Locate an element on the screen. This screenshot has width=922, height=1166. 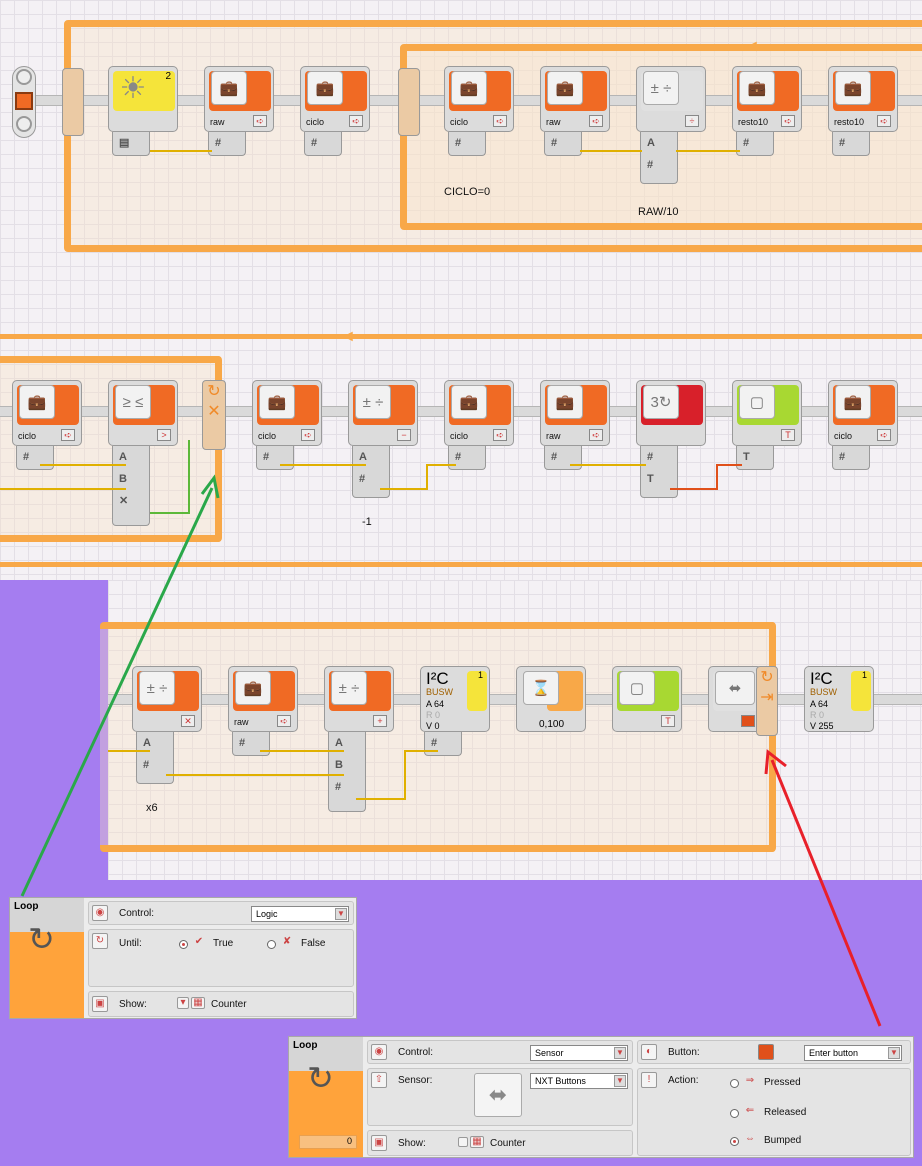
control-select: Sensor ▼ is located at coordinates (579, 1053).